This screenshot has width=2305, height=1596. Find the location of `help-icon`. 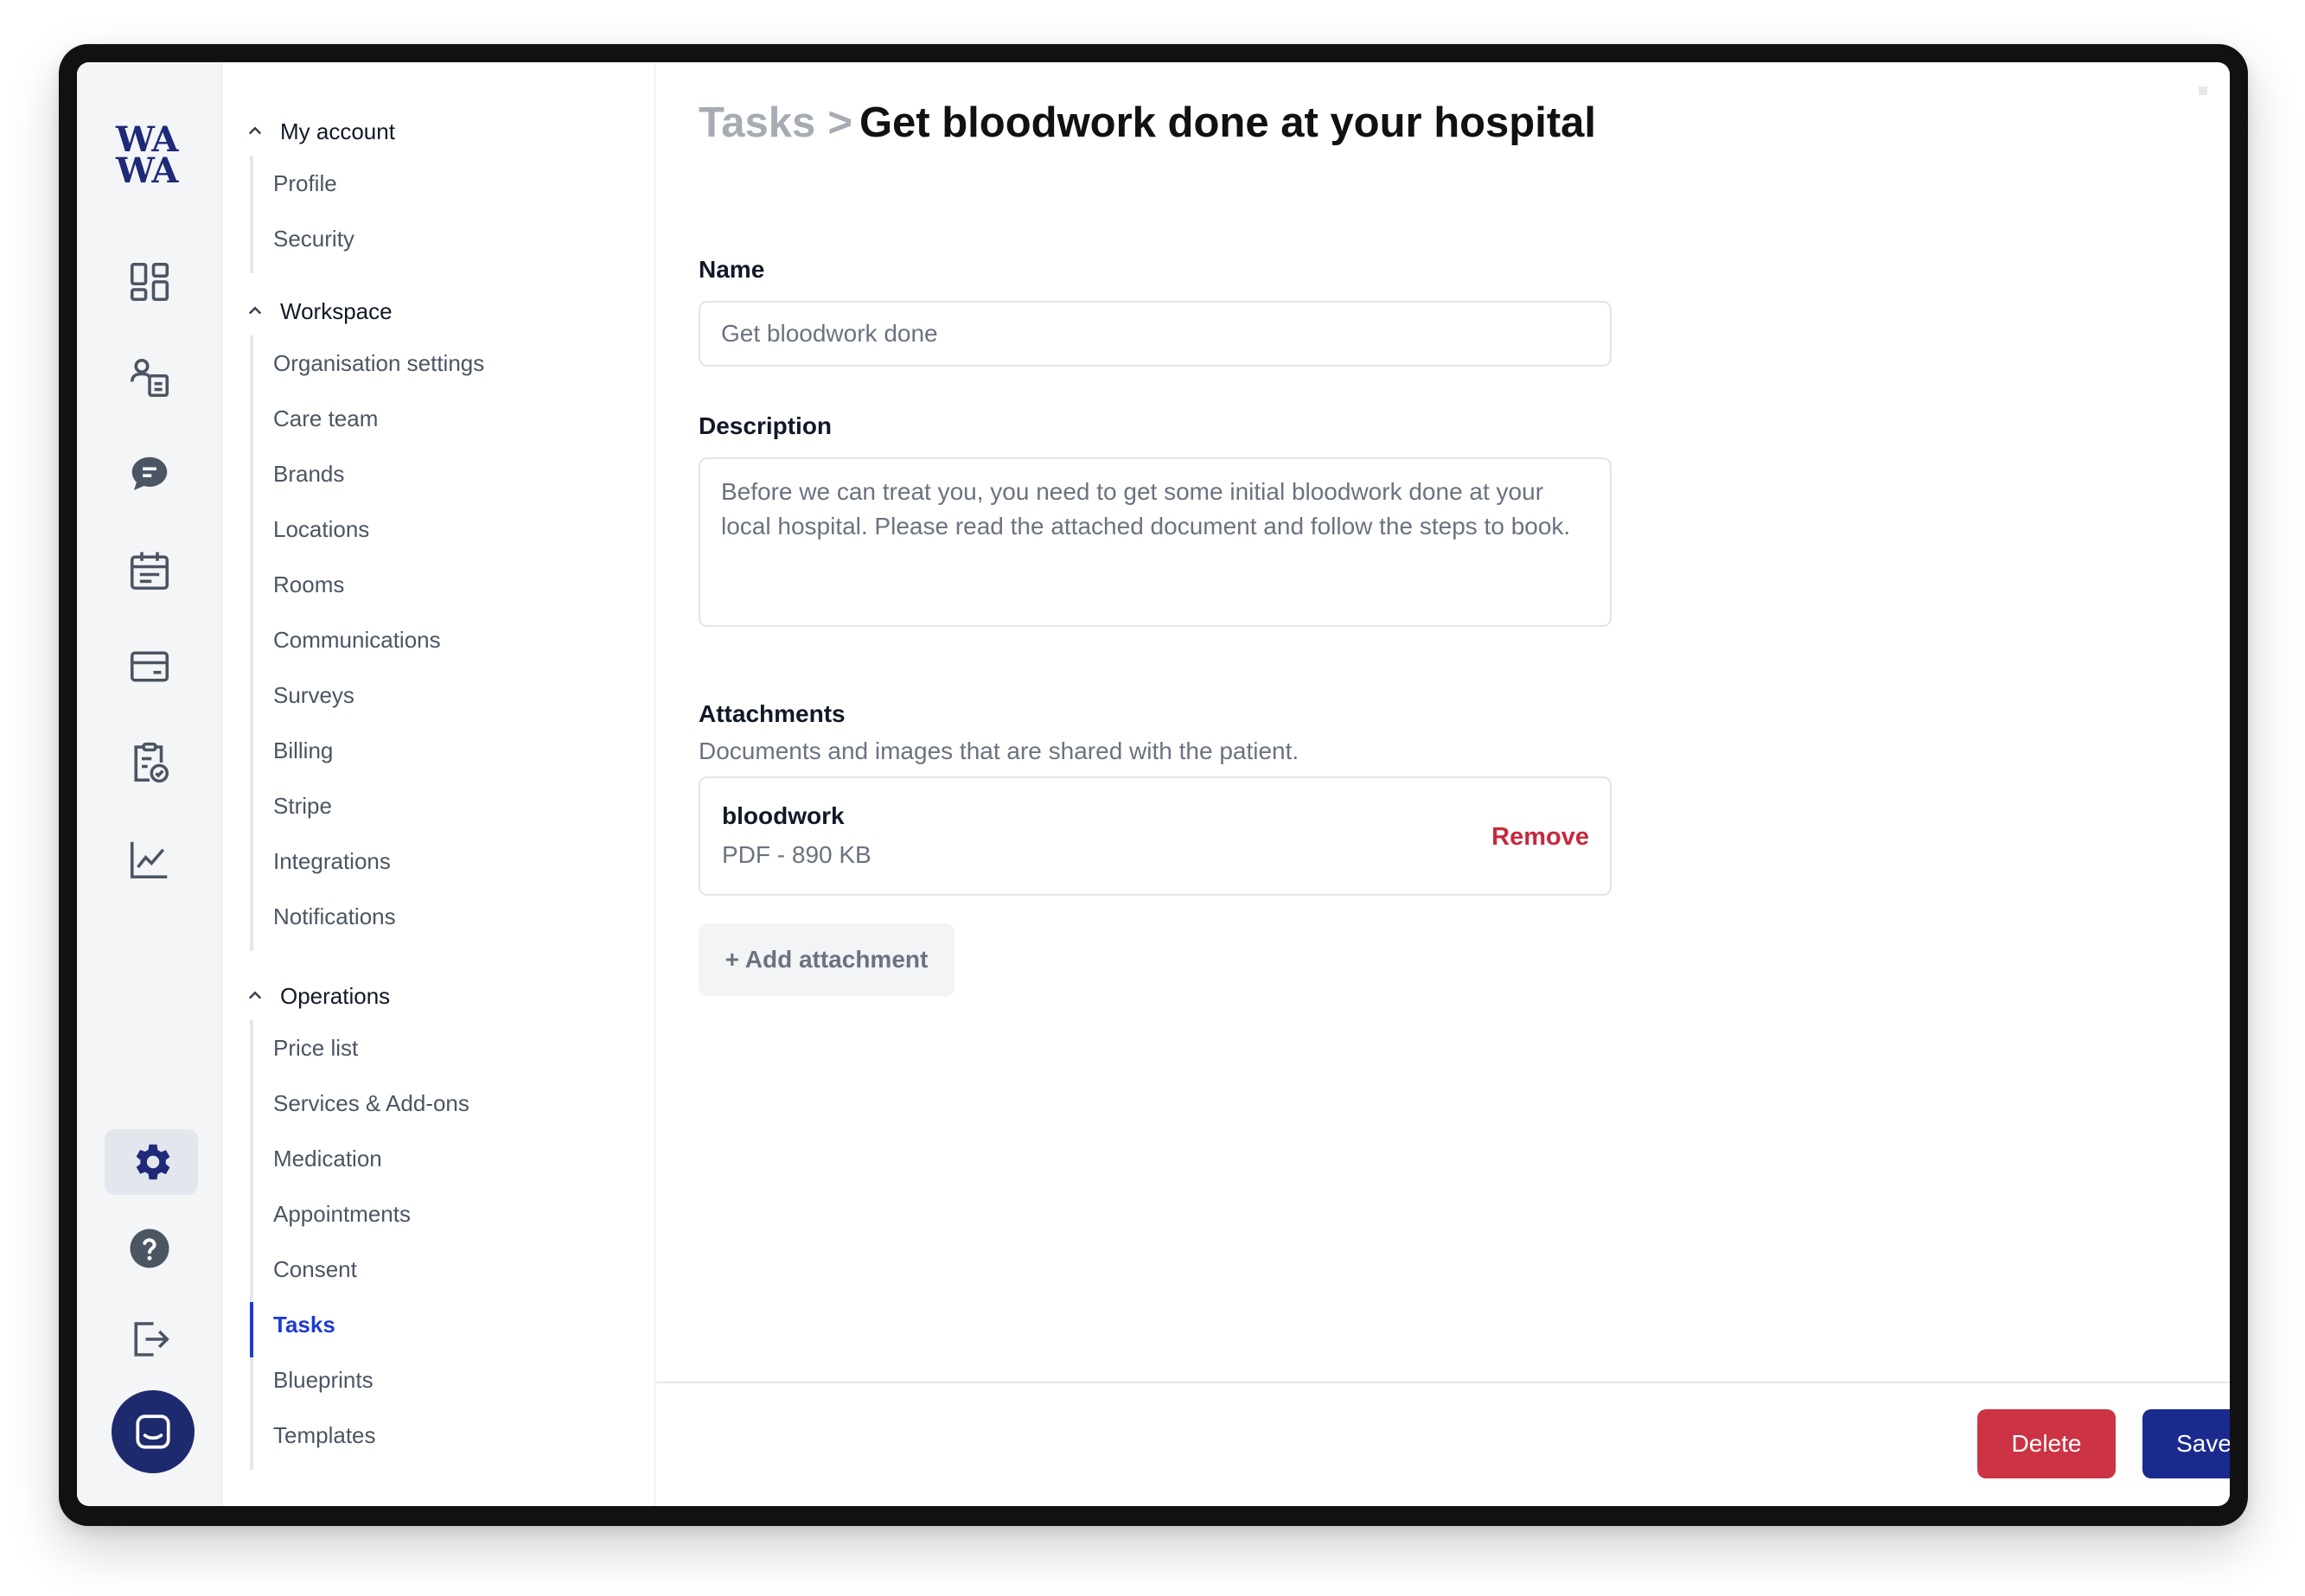

help-icon is located at coordinates (150, 1249).